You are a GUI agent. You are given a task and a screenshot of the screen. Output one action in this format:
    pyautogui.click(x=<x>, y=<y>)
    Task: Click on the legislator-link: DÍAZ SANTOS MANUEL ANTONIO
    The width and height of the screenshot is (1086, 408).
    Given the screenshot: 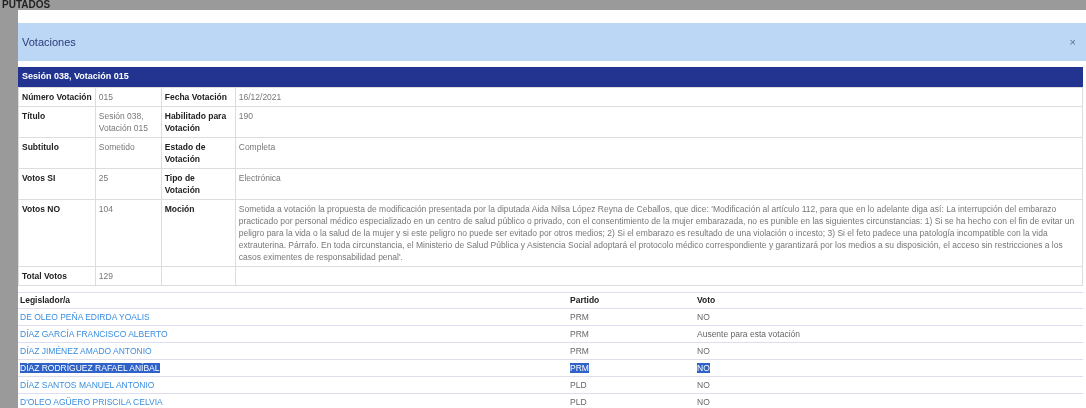 What is the action you would take?
    pyautogui.click(x=87, y=384)
    